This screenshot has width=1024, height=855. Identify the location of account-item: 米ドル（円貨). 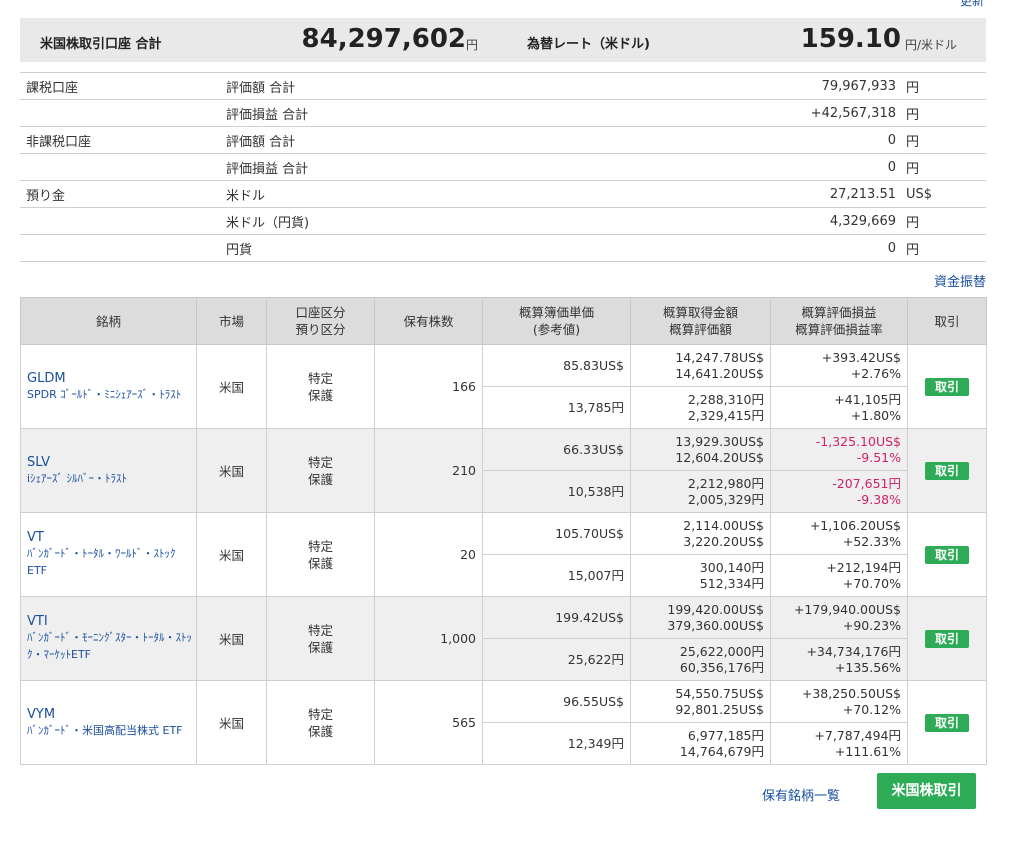
(436, 221).